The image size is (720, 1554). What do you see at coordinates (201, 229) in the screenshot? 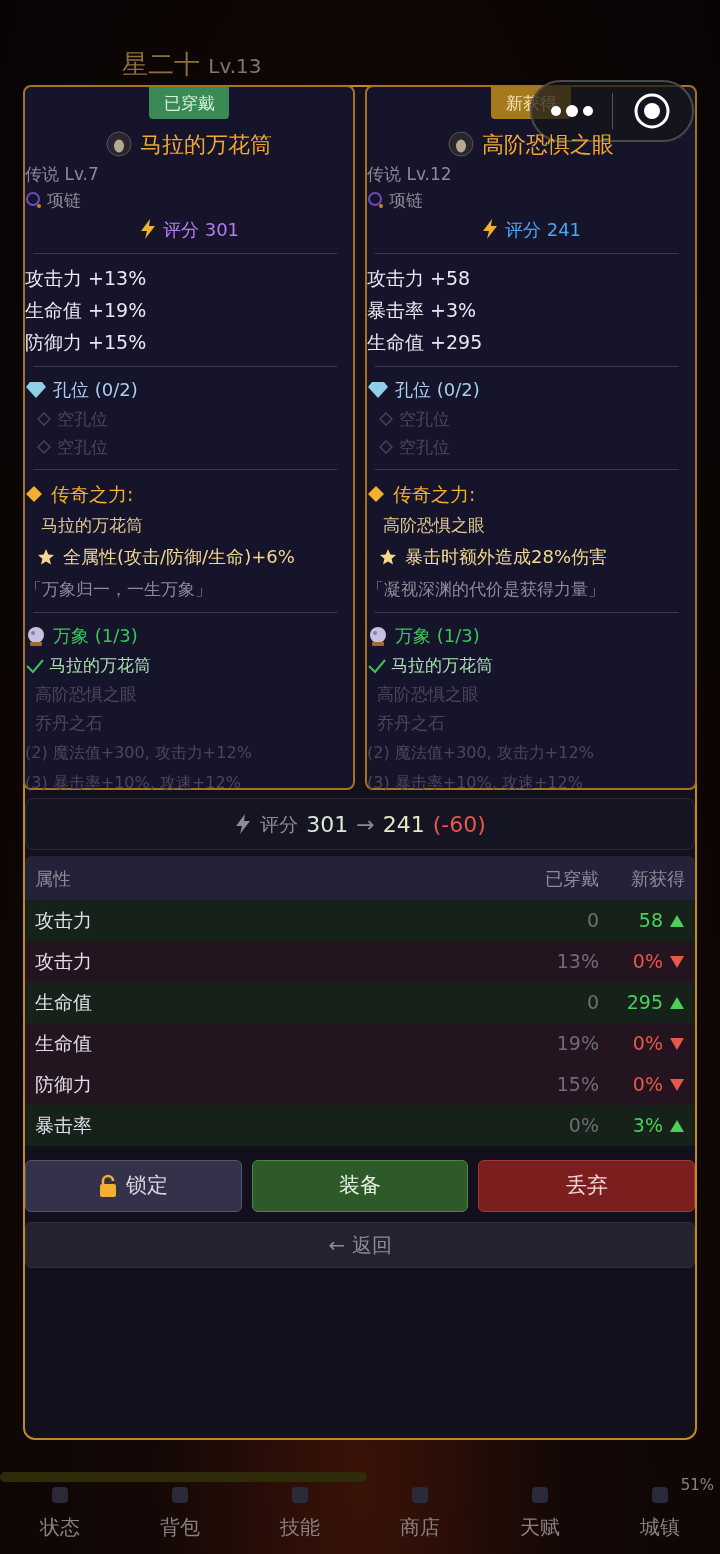
I see `item-score: 评分 301` at bounding box center [201, 229].